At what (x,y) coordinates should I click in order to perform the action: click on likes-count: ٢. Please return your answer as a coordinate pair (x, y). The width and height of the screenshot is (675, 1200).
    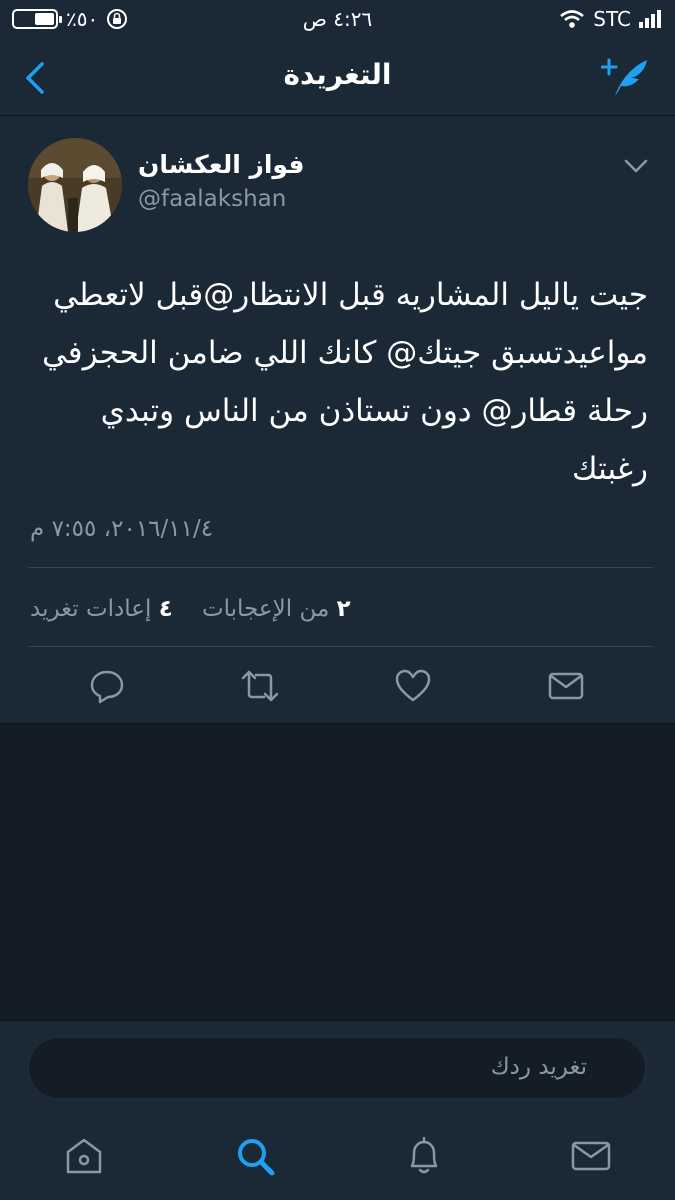
    Looking at the image, I should click on (344, 609).